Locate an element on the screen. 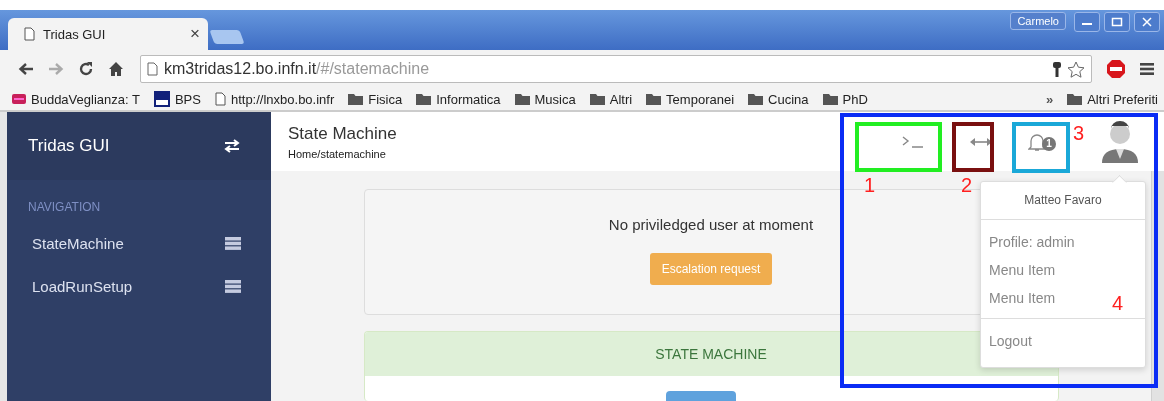  bookmark: http://lnxbo.bo.infr is located at coordinates (274, 99).